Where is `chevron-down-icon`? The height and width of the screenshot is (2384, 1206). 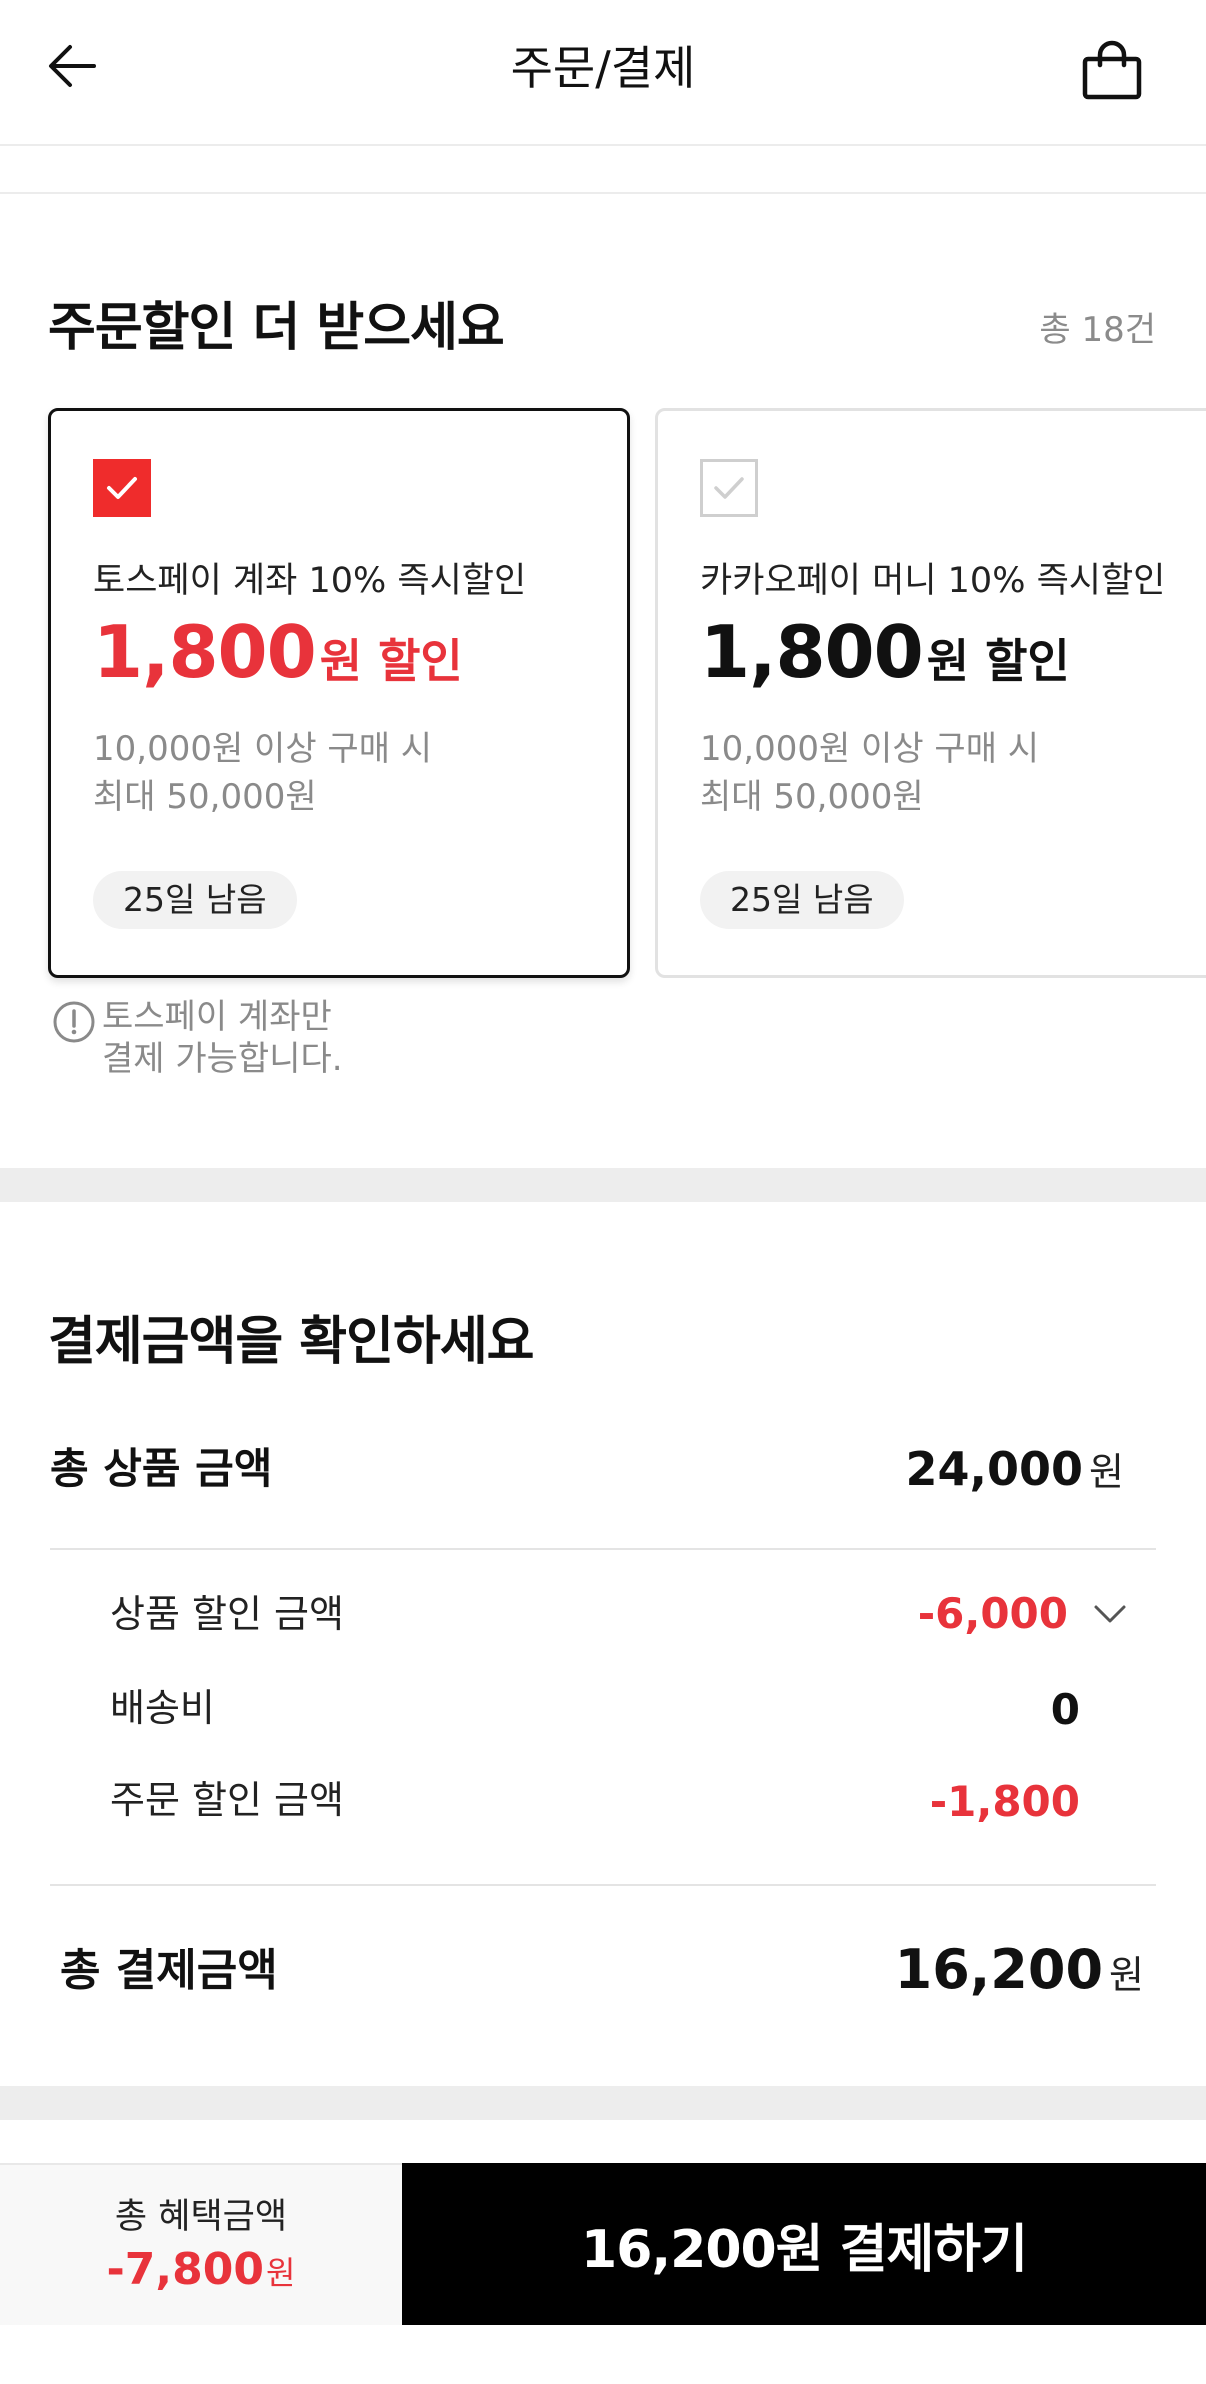
chevron-down-icon is located at coordinates (1110, 1614).